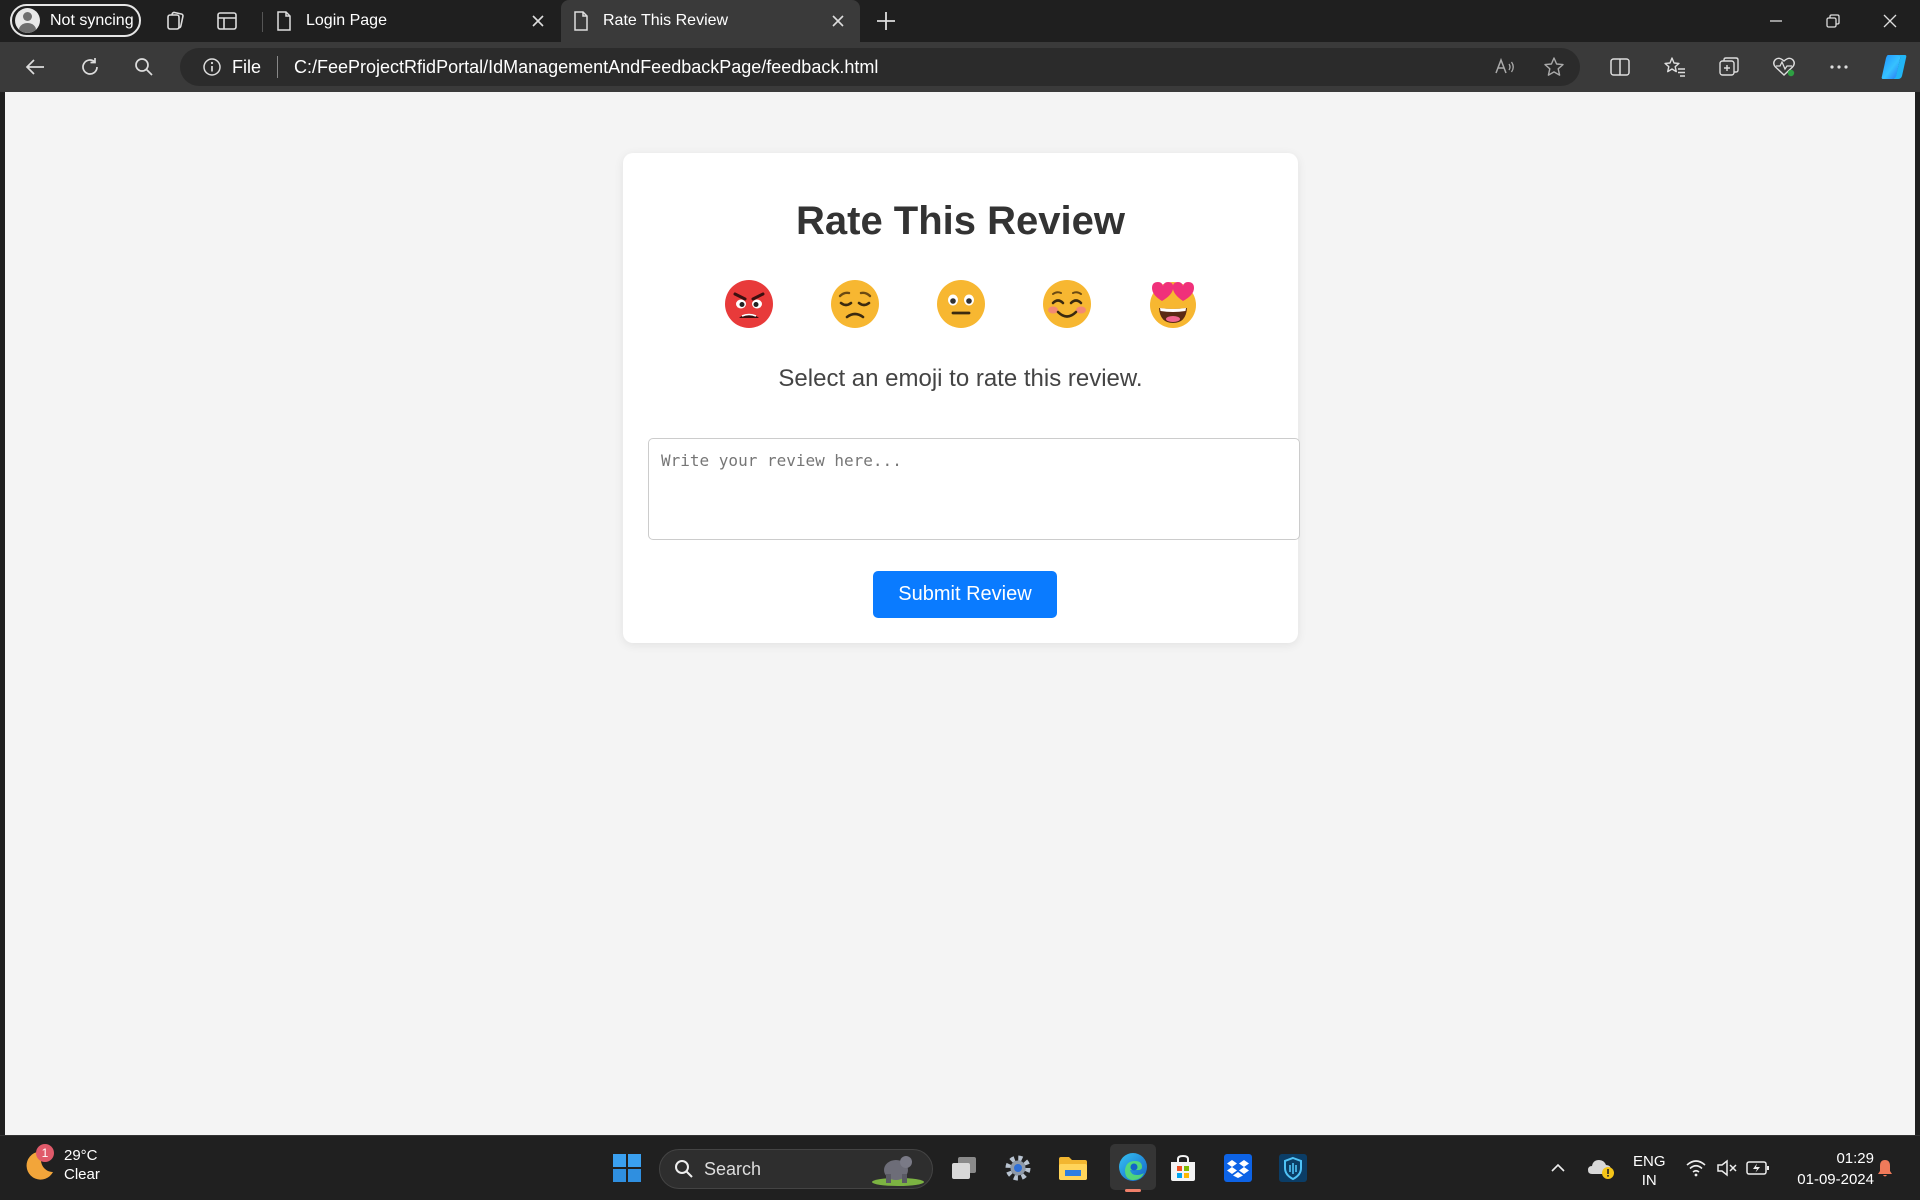 This screenshot has height=1200, width=1920. I want to click on tab-title: Rate This Review, so click(666, 20).